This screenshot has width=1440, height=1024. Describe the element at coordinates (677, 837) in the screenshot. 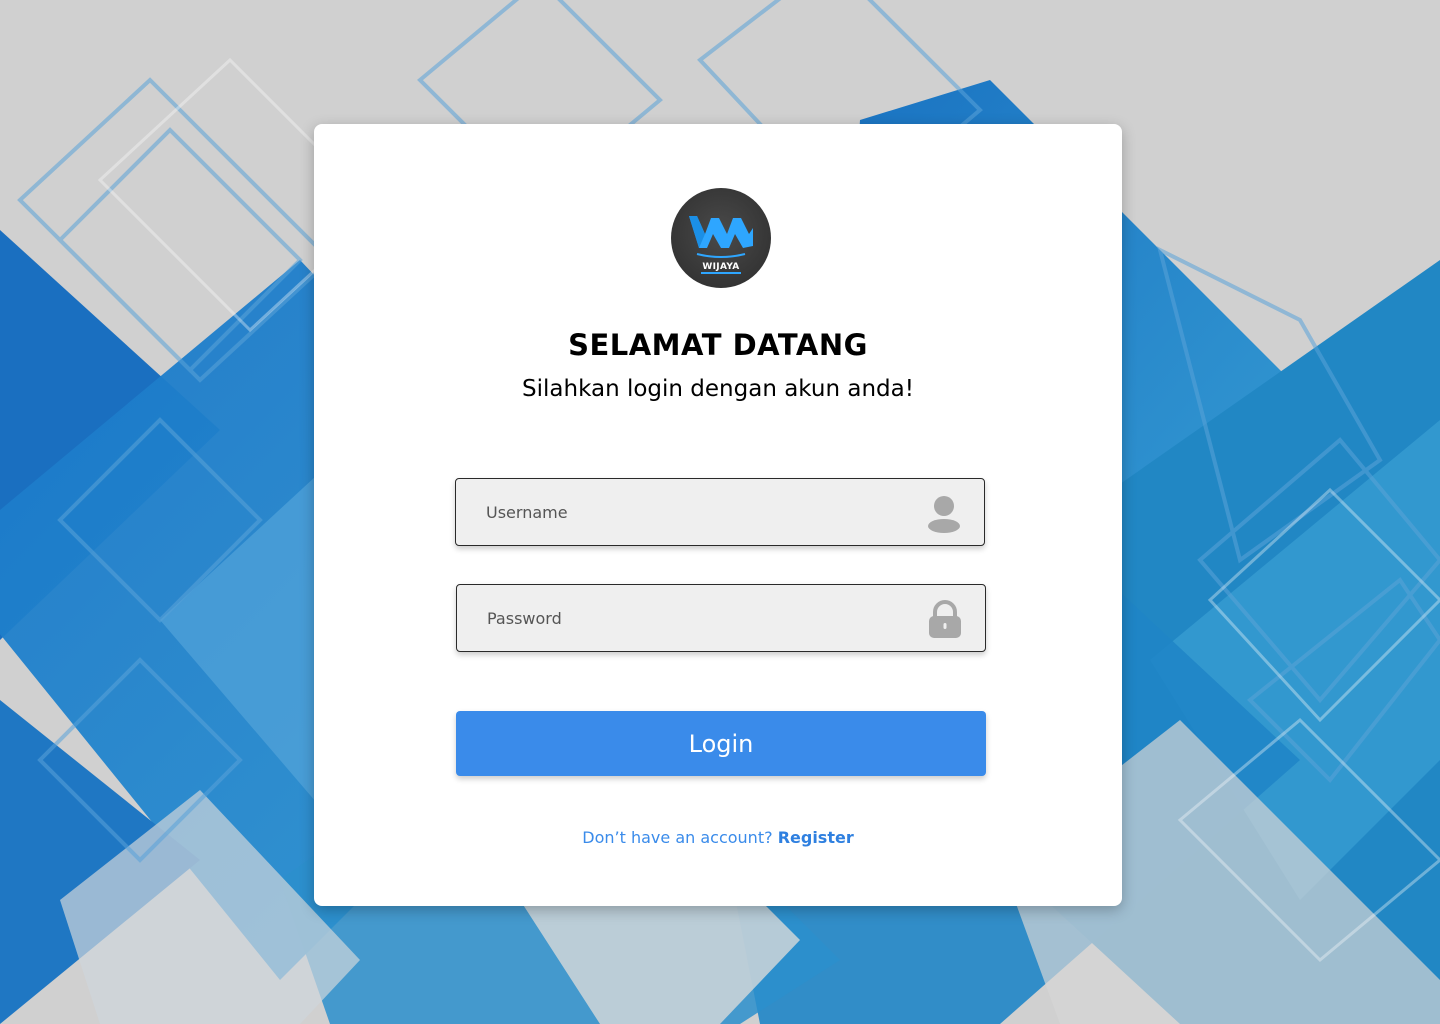

I see `register-prompt-text: Don’t have an account?` at that location.